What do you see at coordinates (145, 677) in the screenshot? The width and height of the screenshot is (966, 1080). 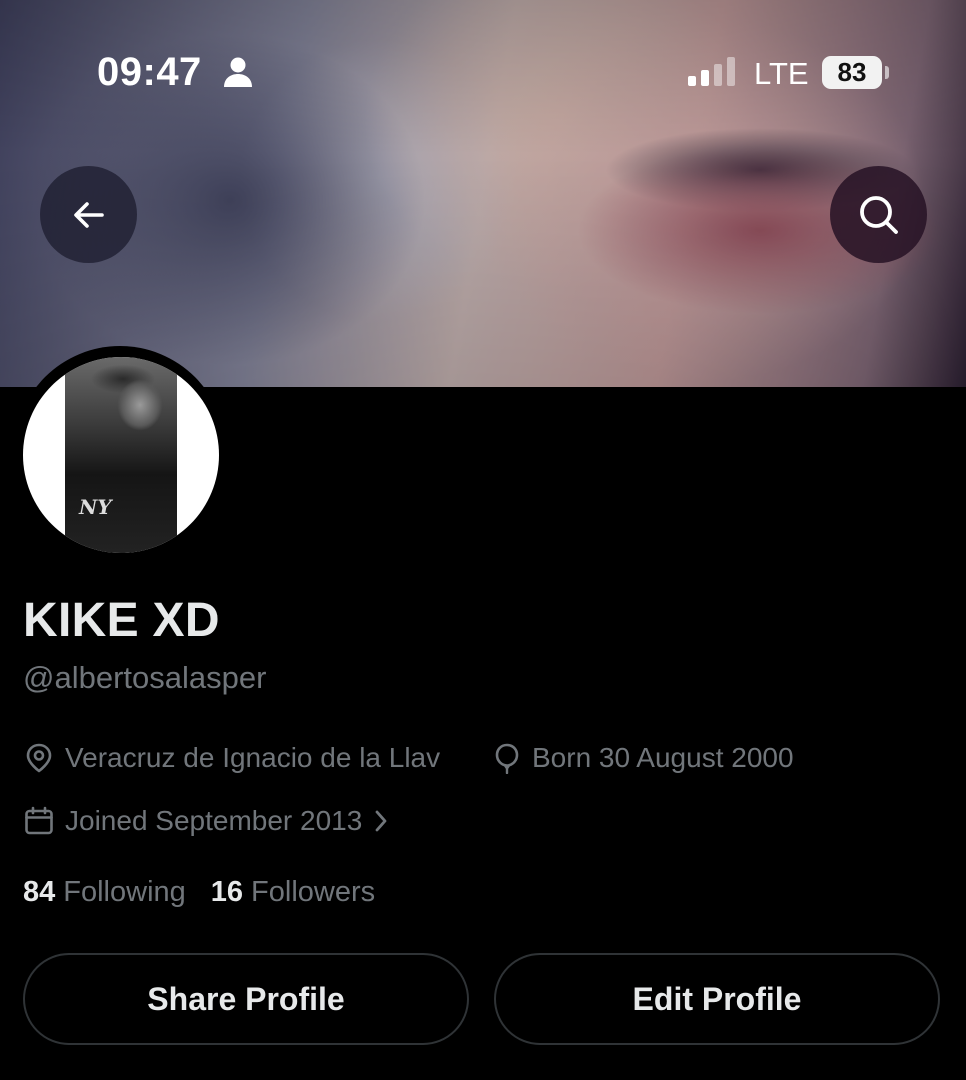 I see `user-handle: @albertosalasper` at bounding box center [145, 677].